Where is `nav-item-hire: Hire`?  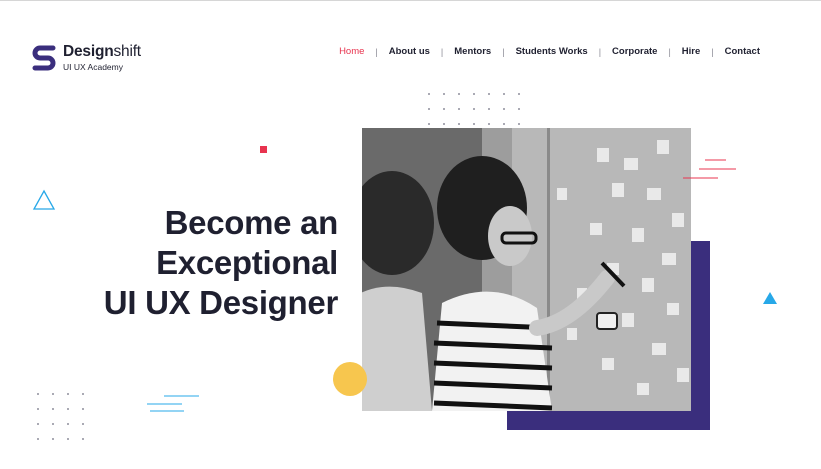 nav-item-hire: Hire is located at coordinates (691, 51).